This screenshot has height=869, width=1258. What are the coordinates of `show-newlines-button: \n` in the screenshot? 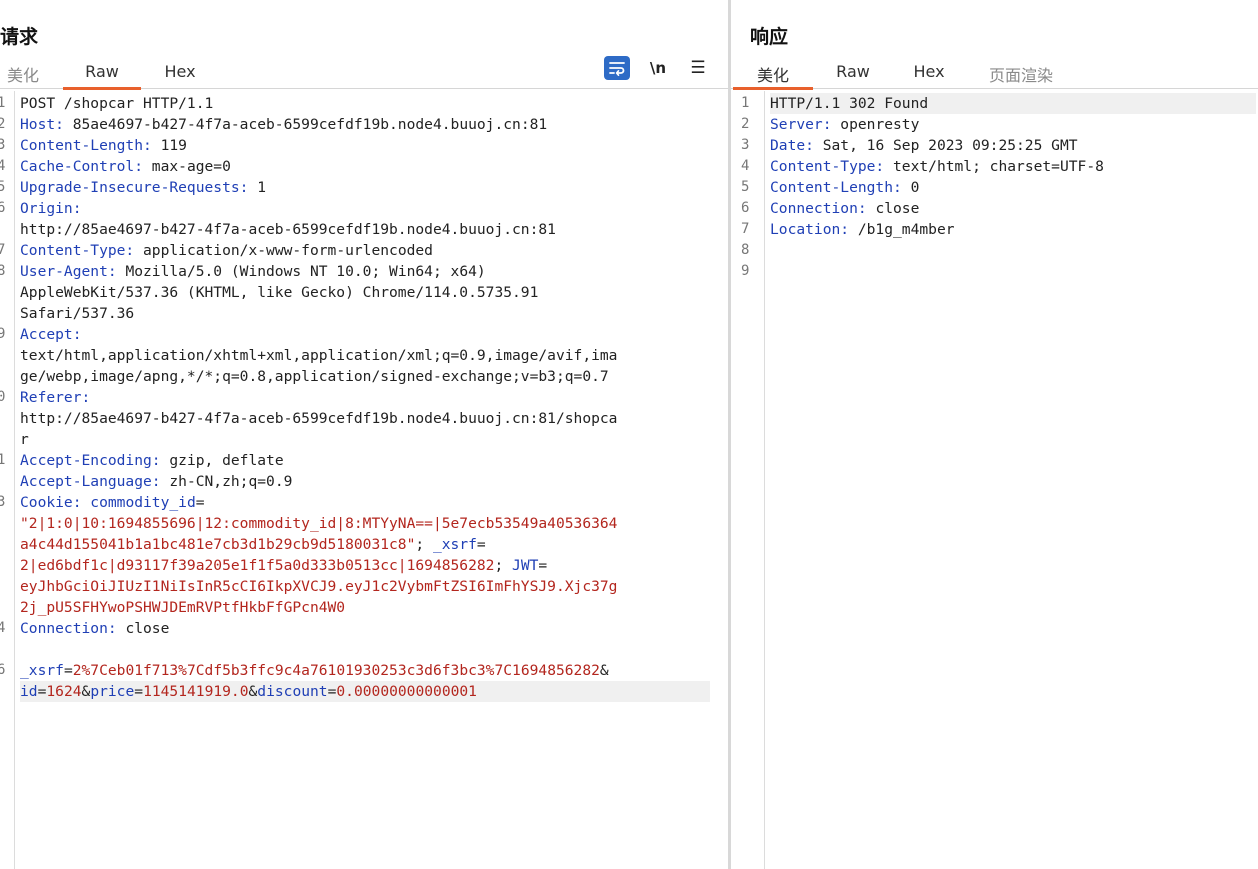 It's located at (658, 68).